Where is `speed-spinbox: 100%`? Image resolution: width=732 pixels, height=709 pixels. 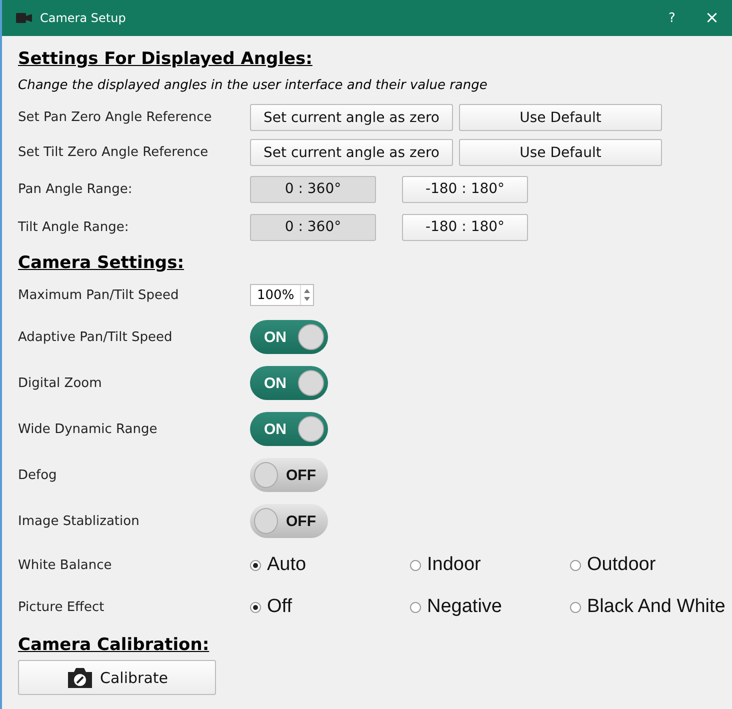
speed-spinbox: 100% is located at coordinates (282, 295).